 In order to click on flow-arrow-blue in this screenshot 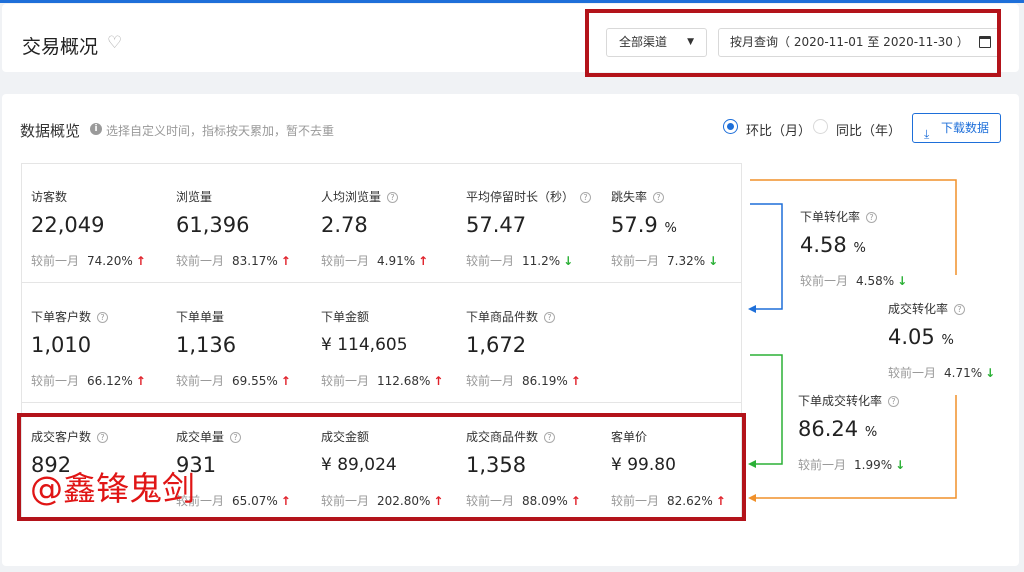, I will do `click(752, 309)`.